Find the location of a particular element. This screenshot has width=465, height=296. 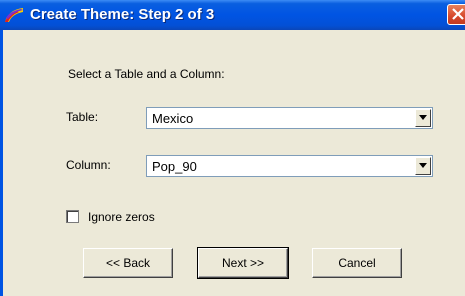

column-select-value: Pop_90 is located at coordinates (174, 166).